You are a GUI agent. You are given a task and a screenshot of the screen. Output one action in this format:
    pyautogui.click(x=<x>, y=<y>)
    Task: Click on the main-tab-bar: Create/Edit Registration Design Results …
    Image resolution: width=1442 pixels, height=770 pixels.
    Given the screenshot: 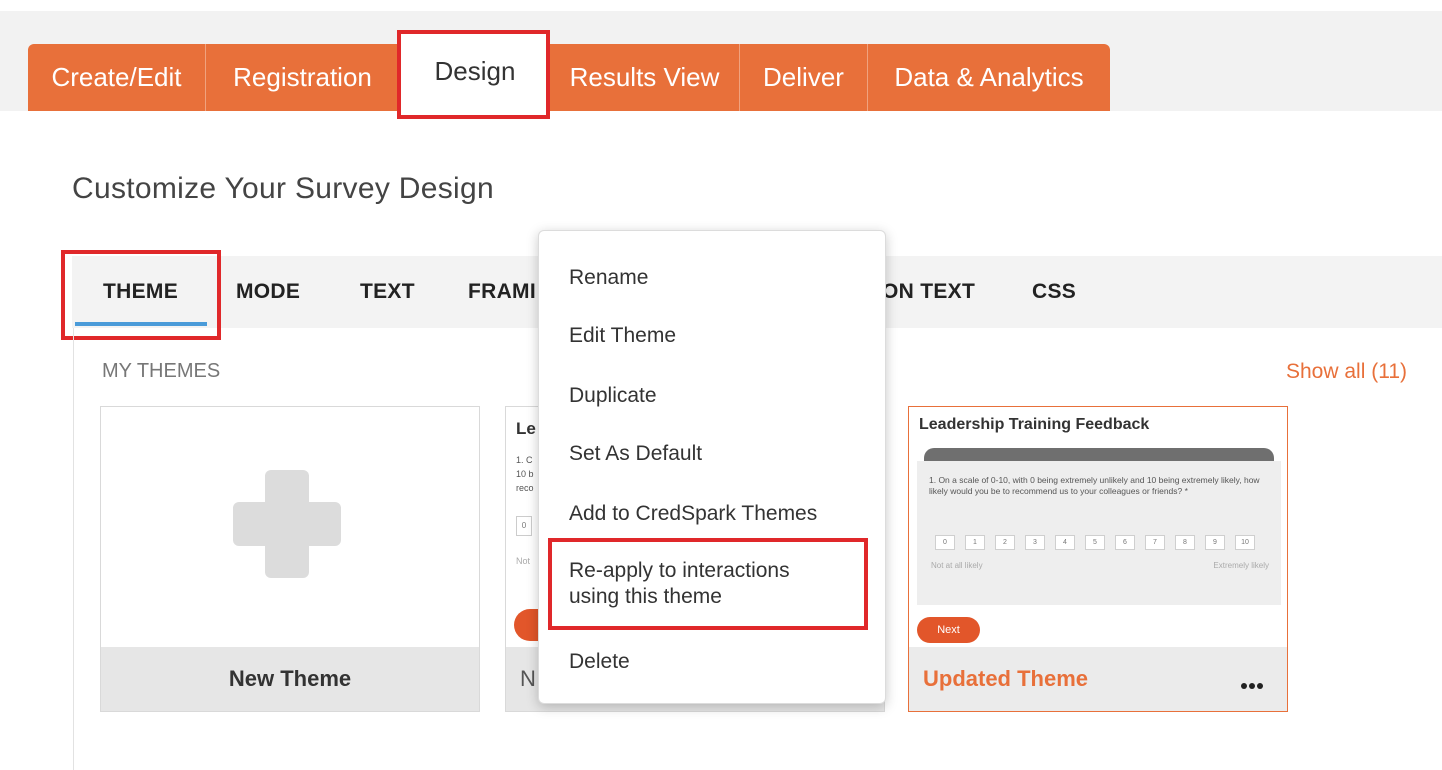 What is the action you would take?
    pyautogui.click(x=569, y=71)
    